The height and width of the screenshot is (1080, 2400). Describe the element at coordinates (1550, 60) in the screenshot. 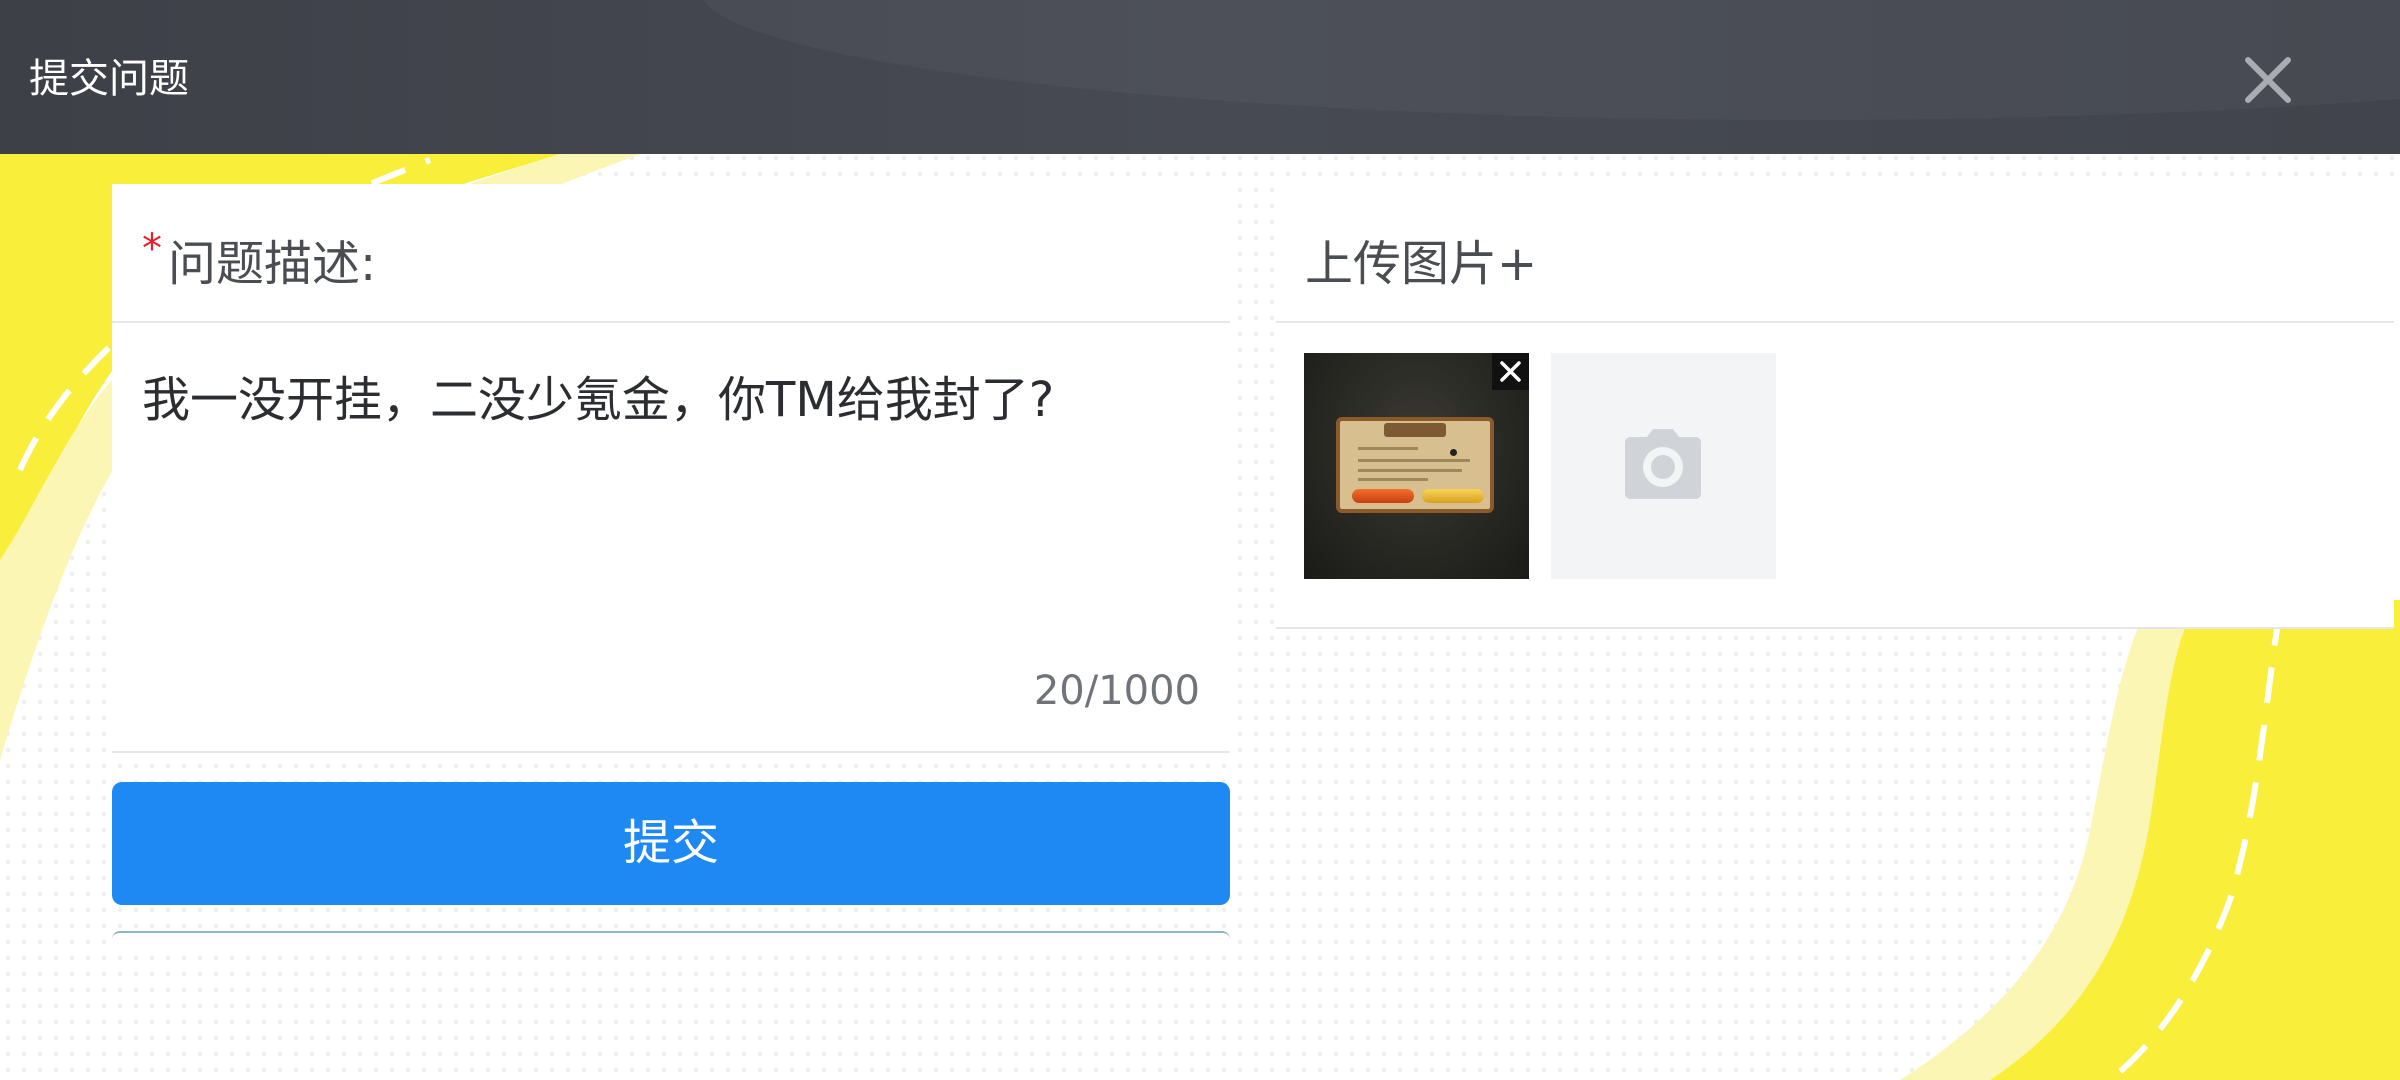

I see `header-wave-decoration` at that location.